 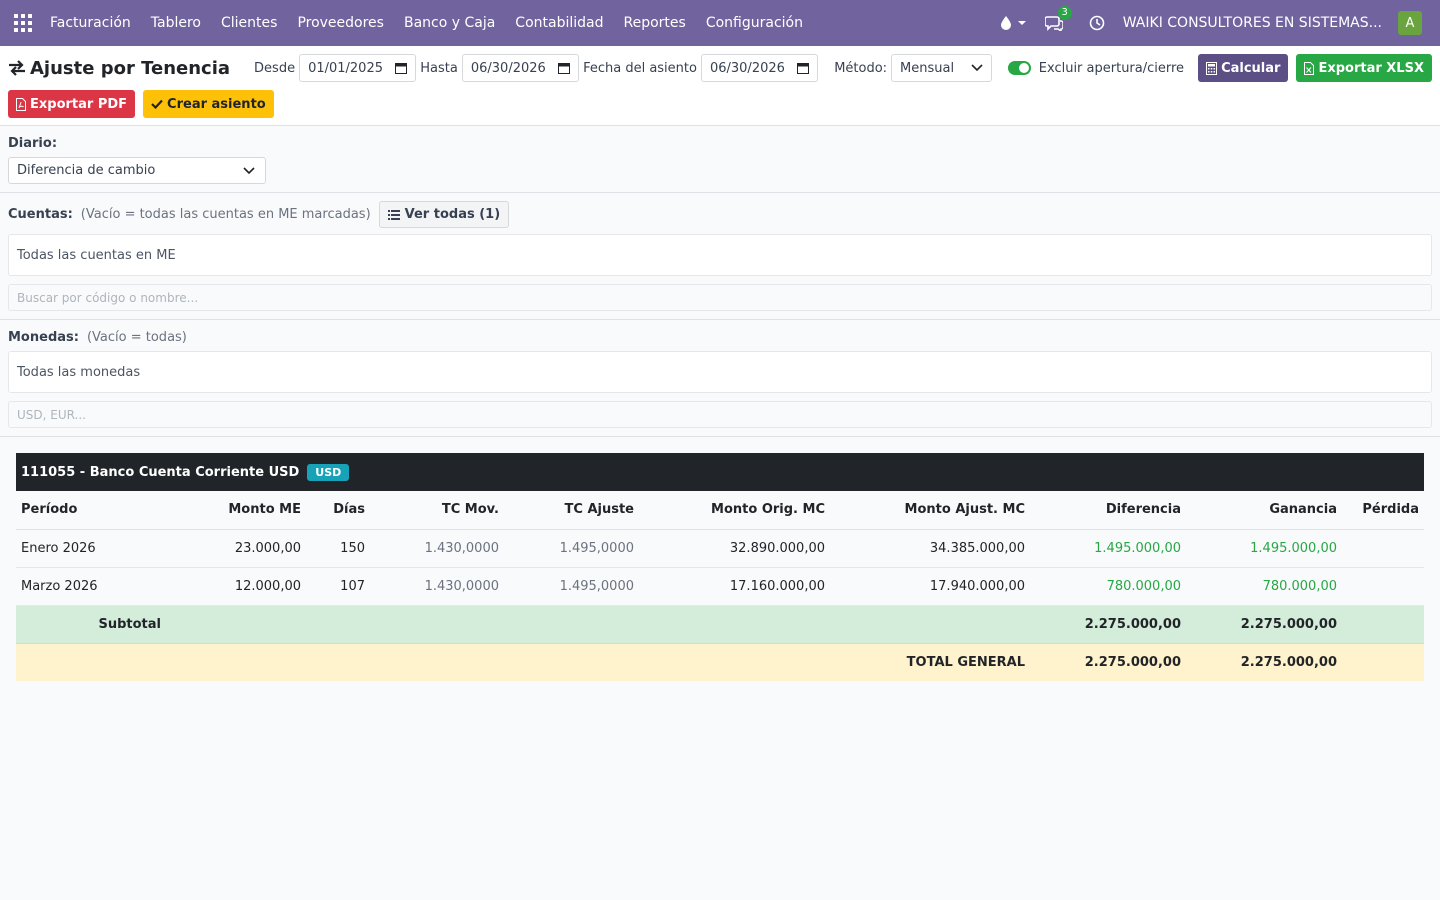 What do you see at coordinates (449, 23) in the screenshot?
I see `menu-banco-caja: Banco y Caja` at bounding box center [449, 23].